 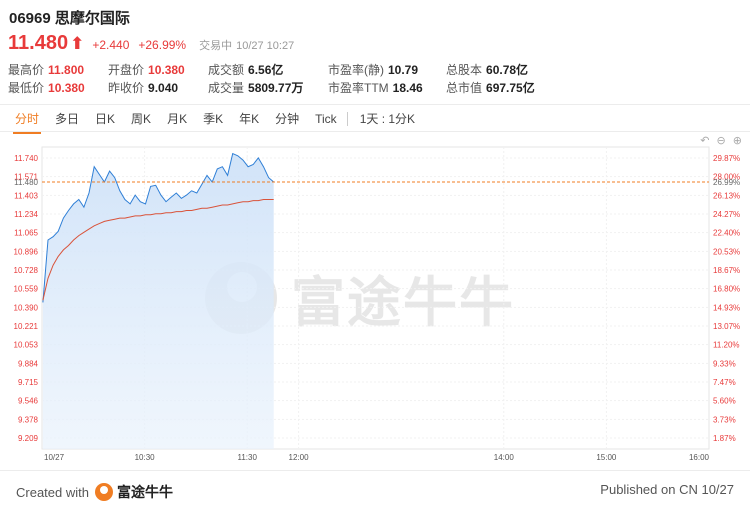 What do you see at coordinates (266, 70) in the screenshot?
I see `stat-value: 6.56亿` at bounding box center [266, 70].